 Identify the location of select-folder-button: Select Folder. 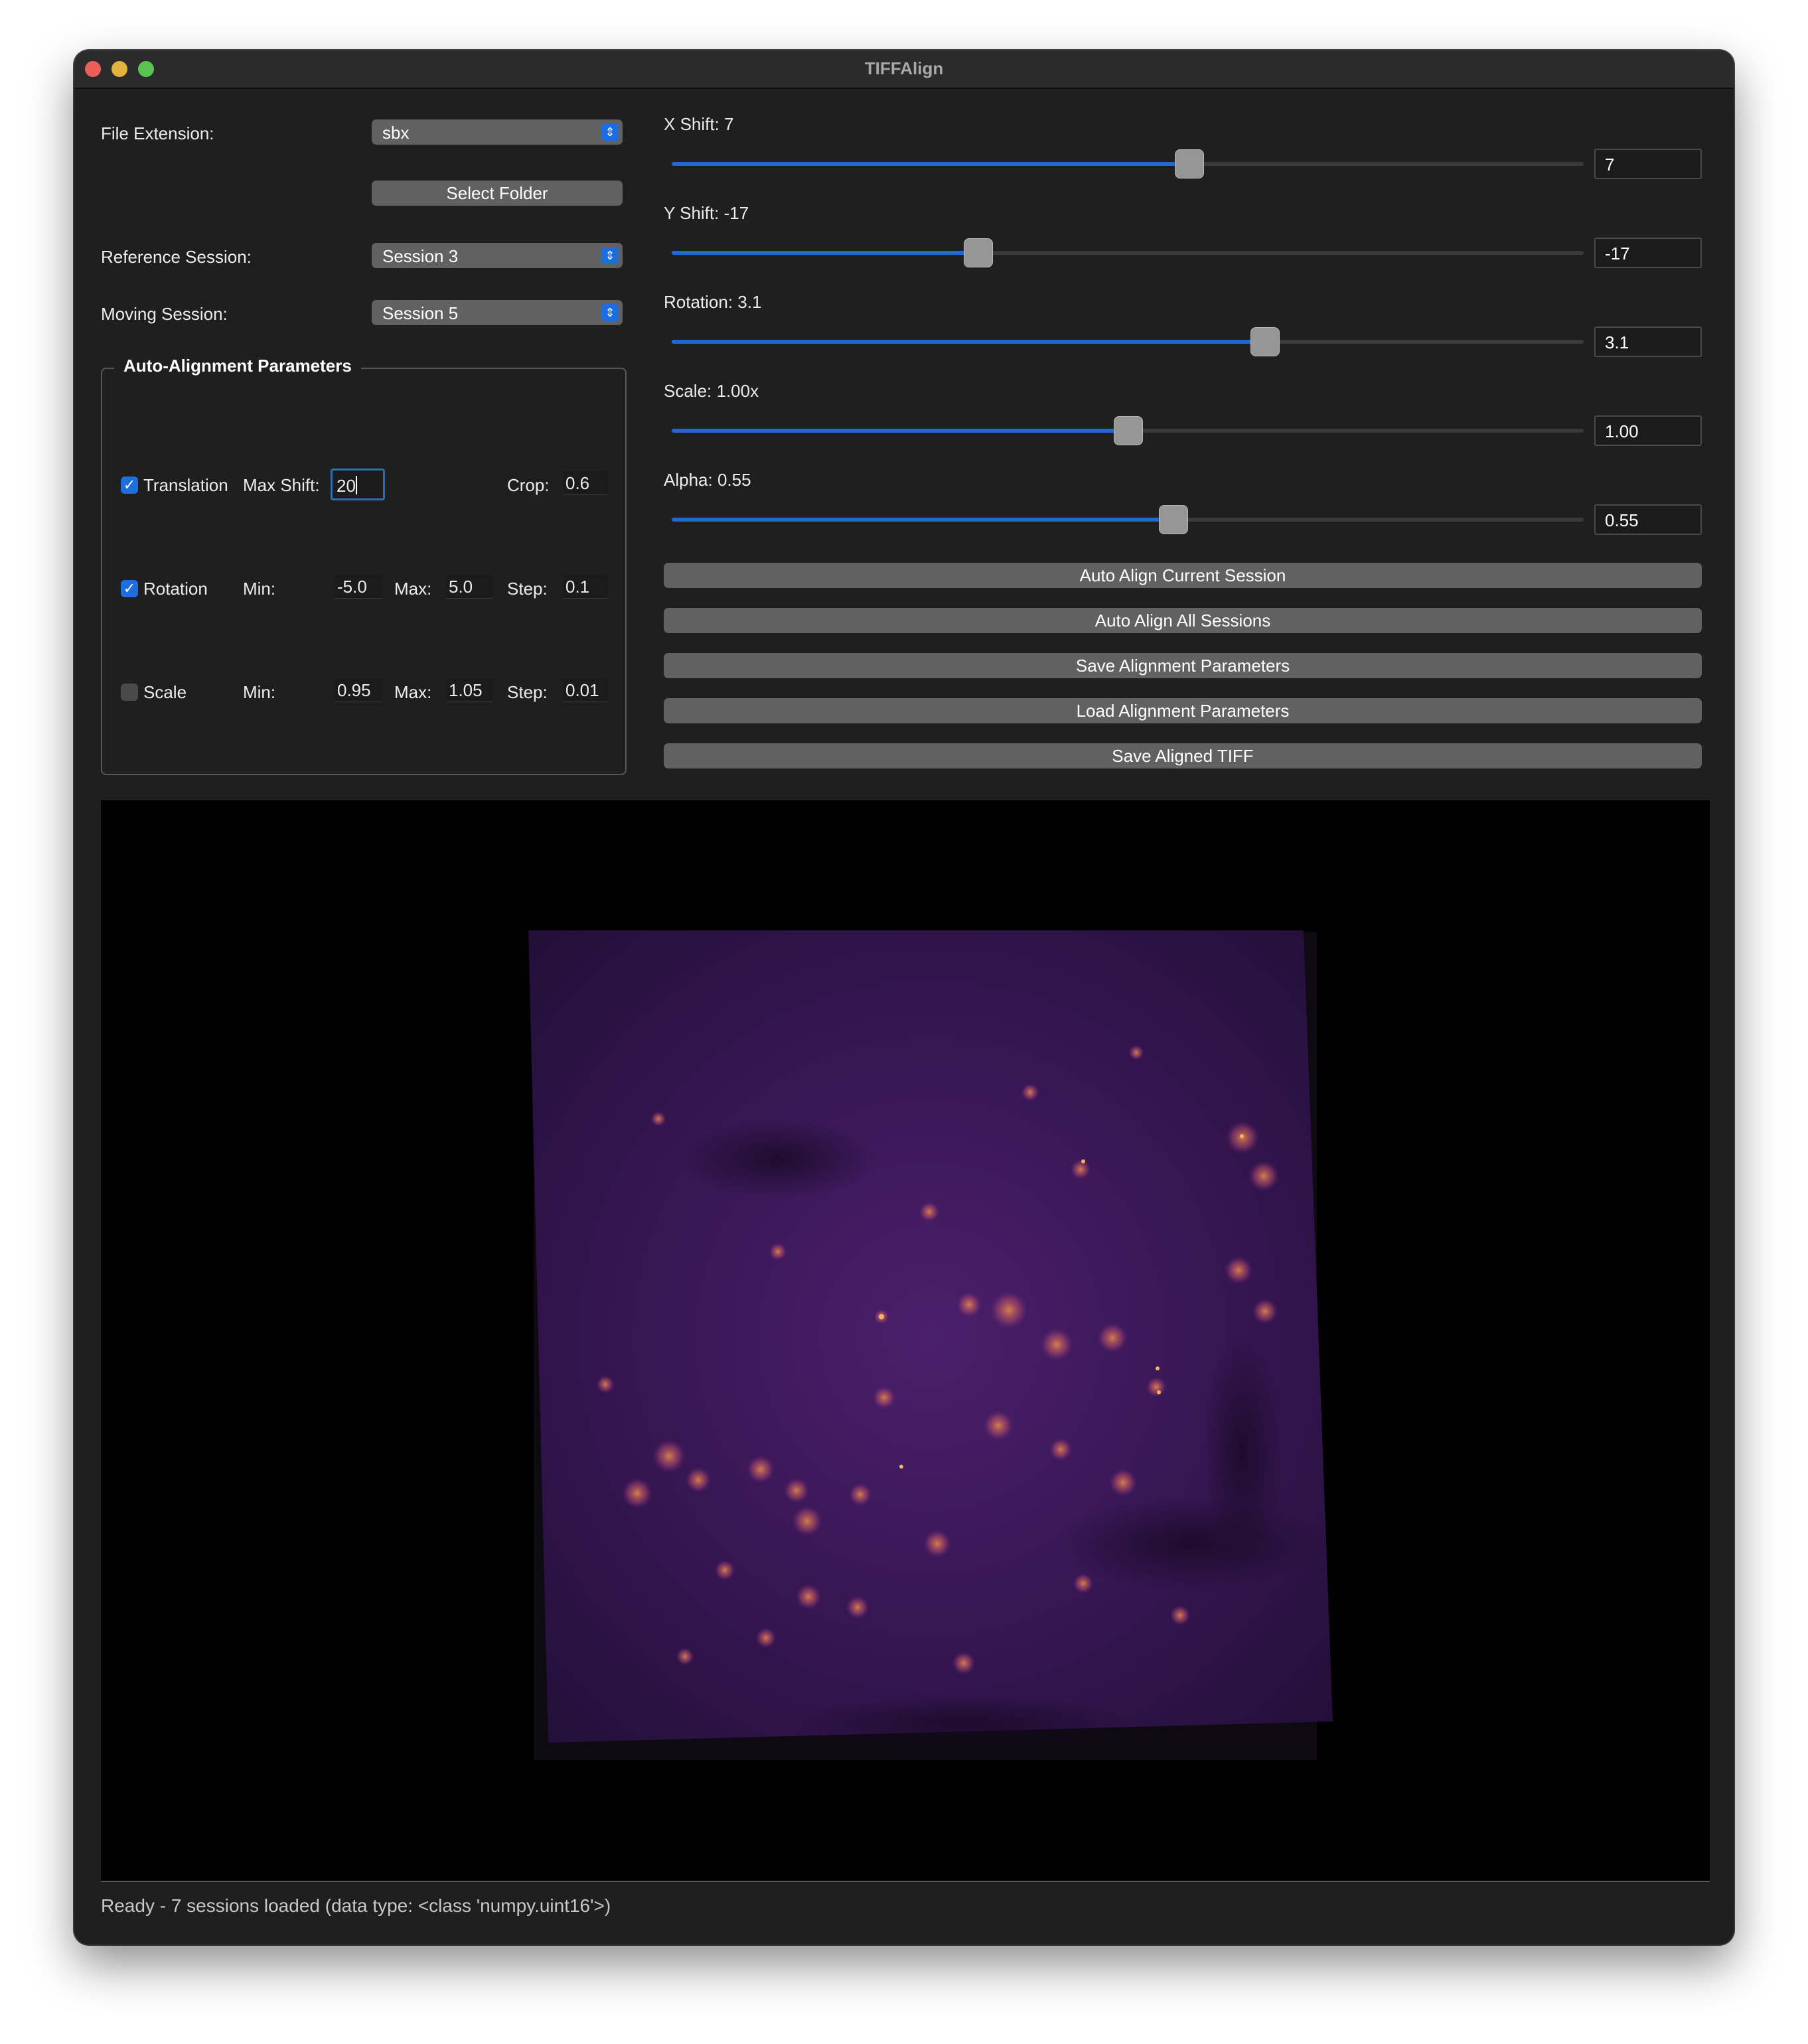
(497, 193).